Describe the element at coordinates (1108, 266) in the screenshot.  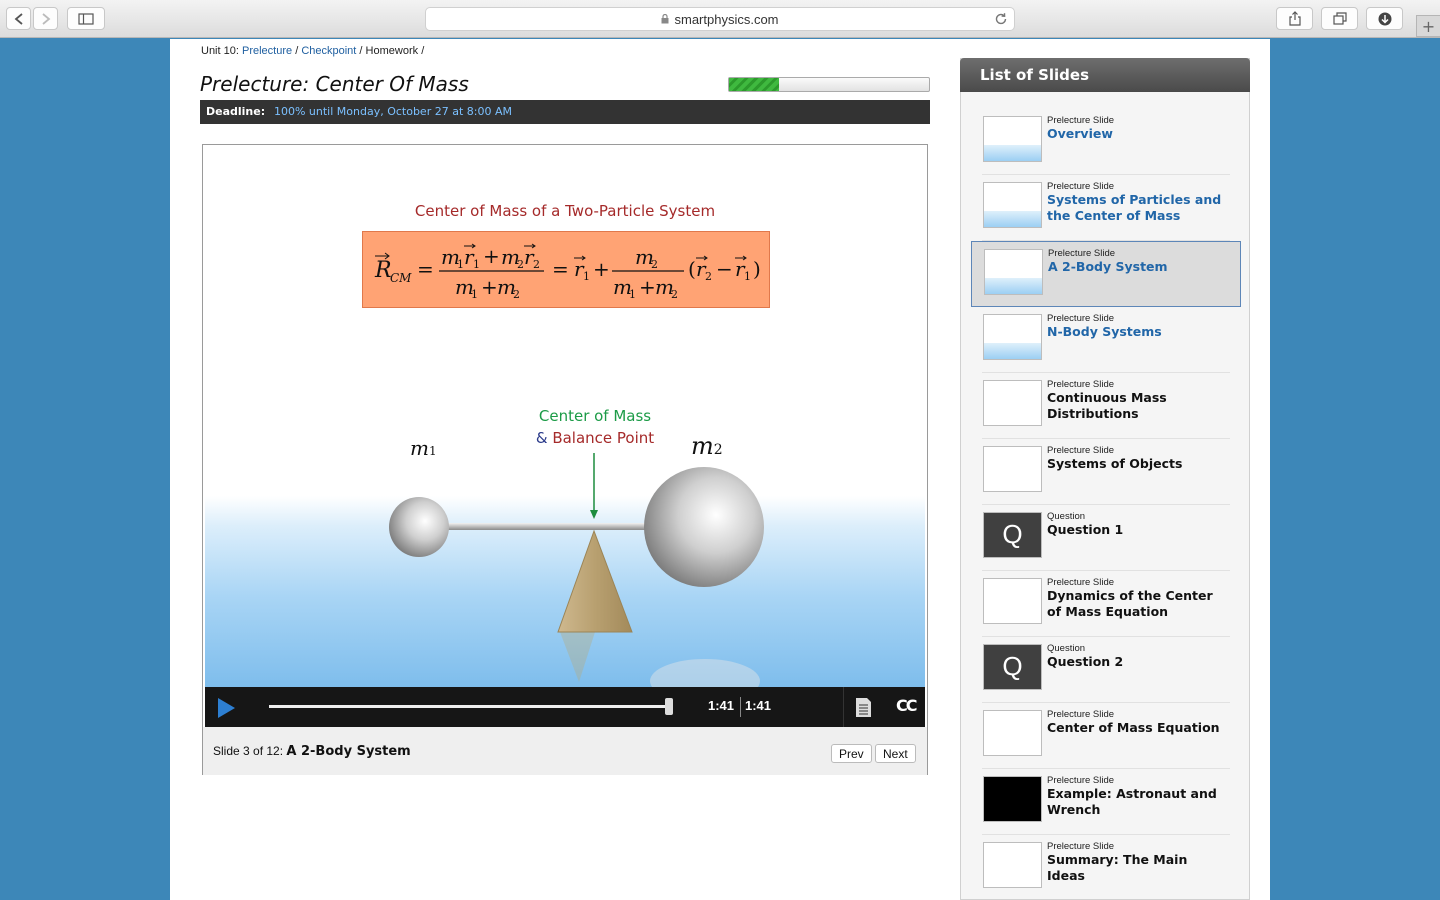
I see `slide-item-title: A 2-Body System` at that location.